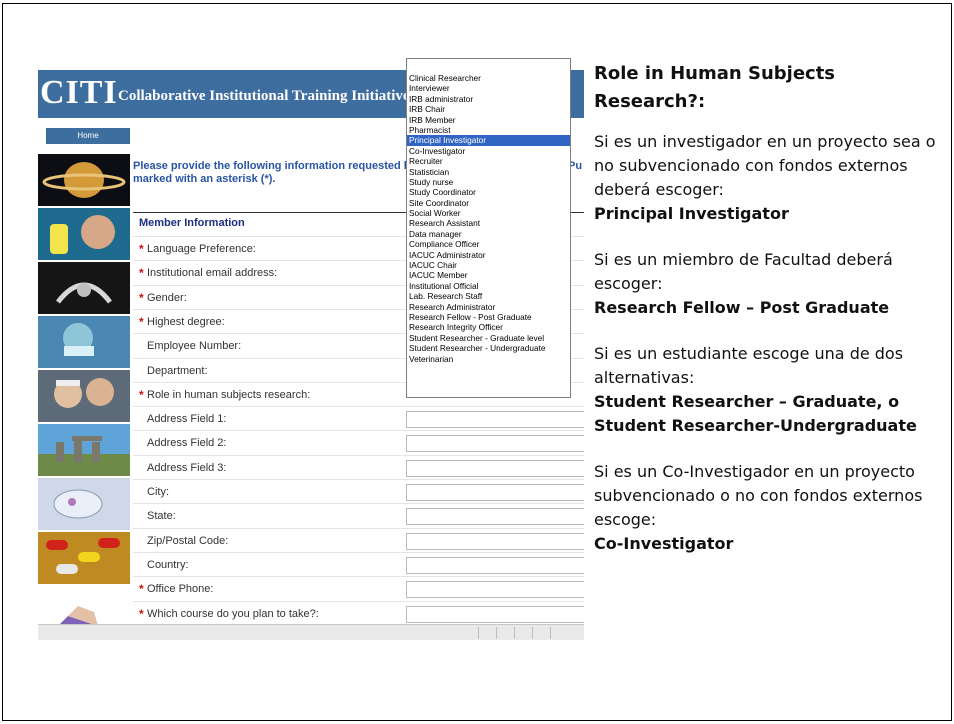 Image resolution: width=954 pixels, height=724 pixels. I want to click on dropdown-option: Lab. Research Staff, so click(488, 296).